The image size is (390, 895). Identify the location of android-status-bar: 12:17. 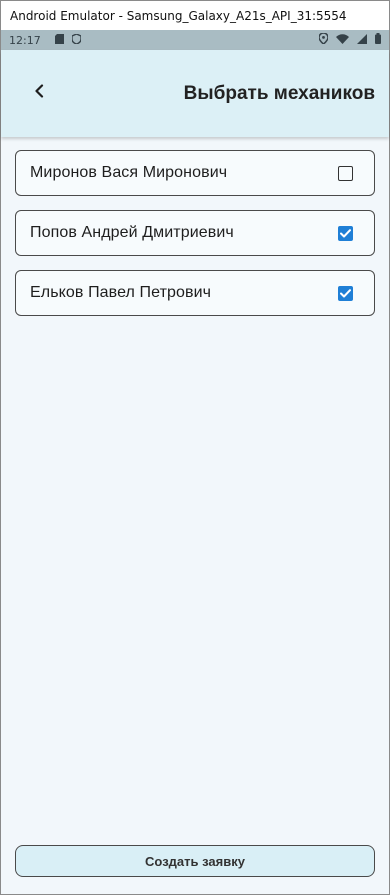
(195, 40).